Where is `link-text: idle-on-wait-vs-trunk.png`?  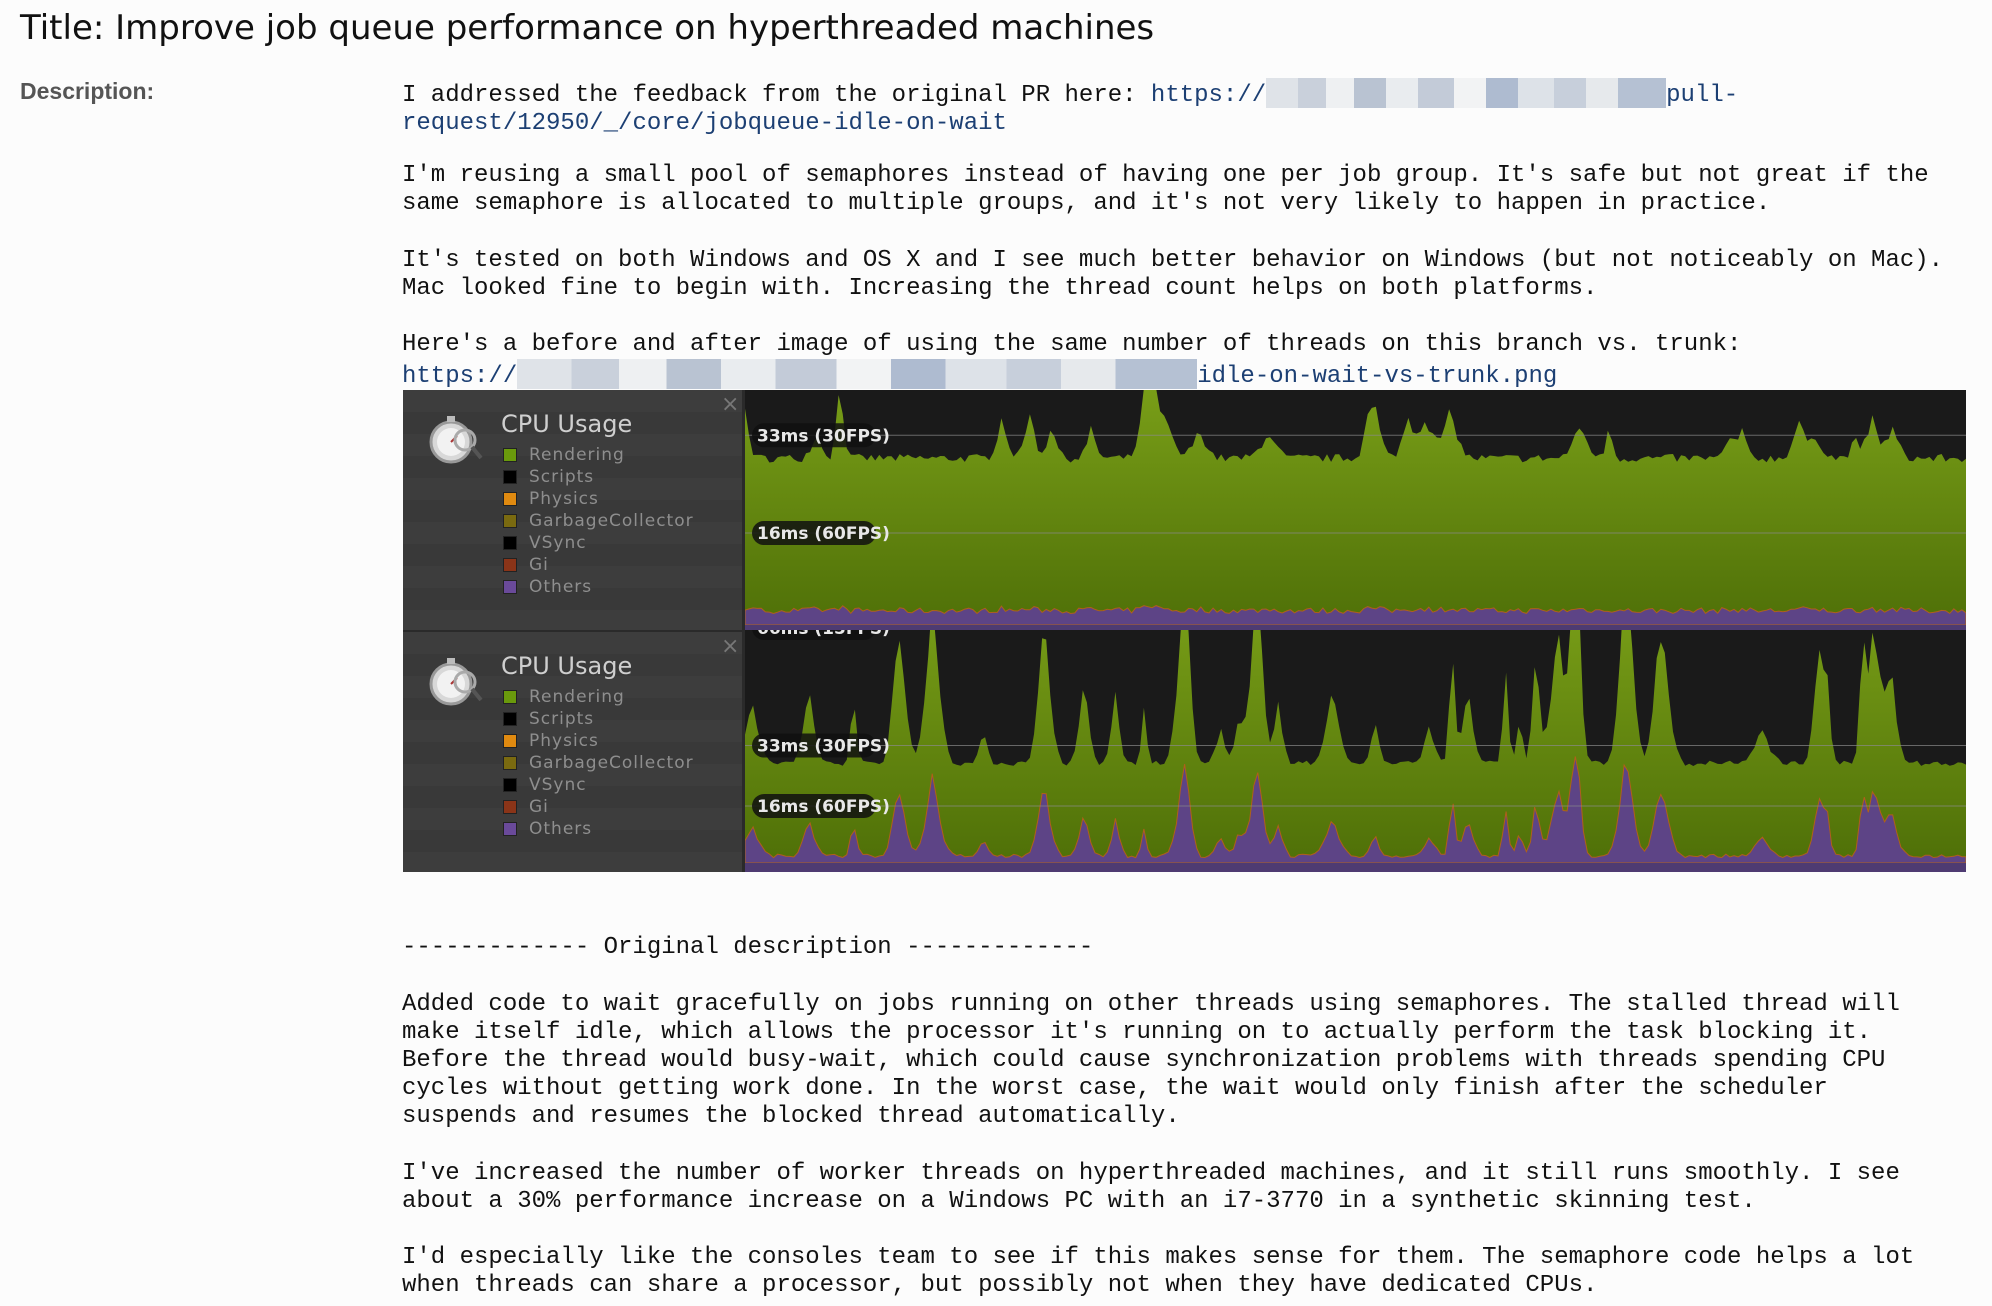 link-text: idle-on-wait-vs-trunk.png is located at coordinates (1377, 376).